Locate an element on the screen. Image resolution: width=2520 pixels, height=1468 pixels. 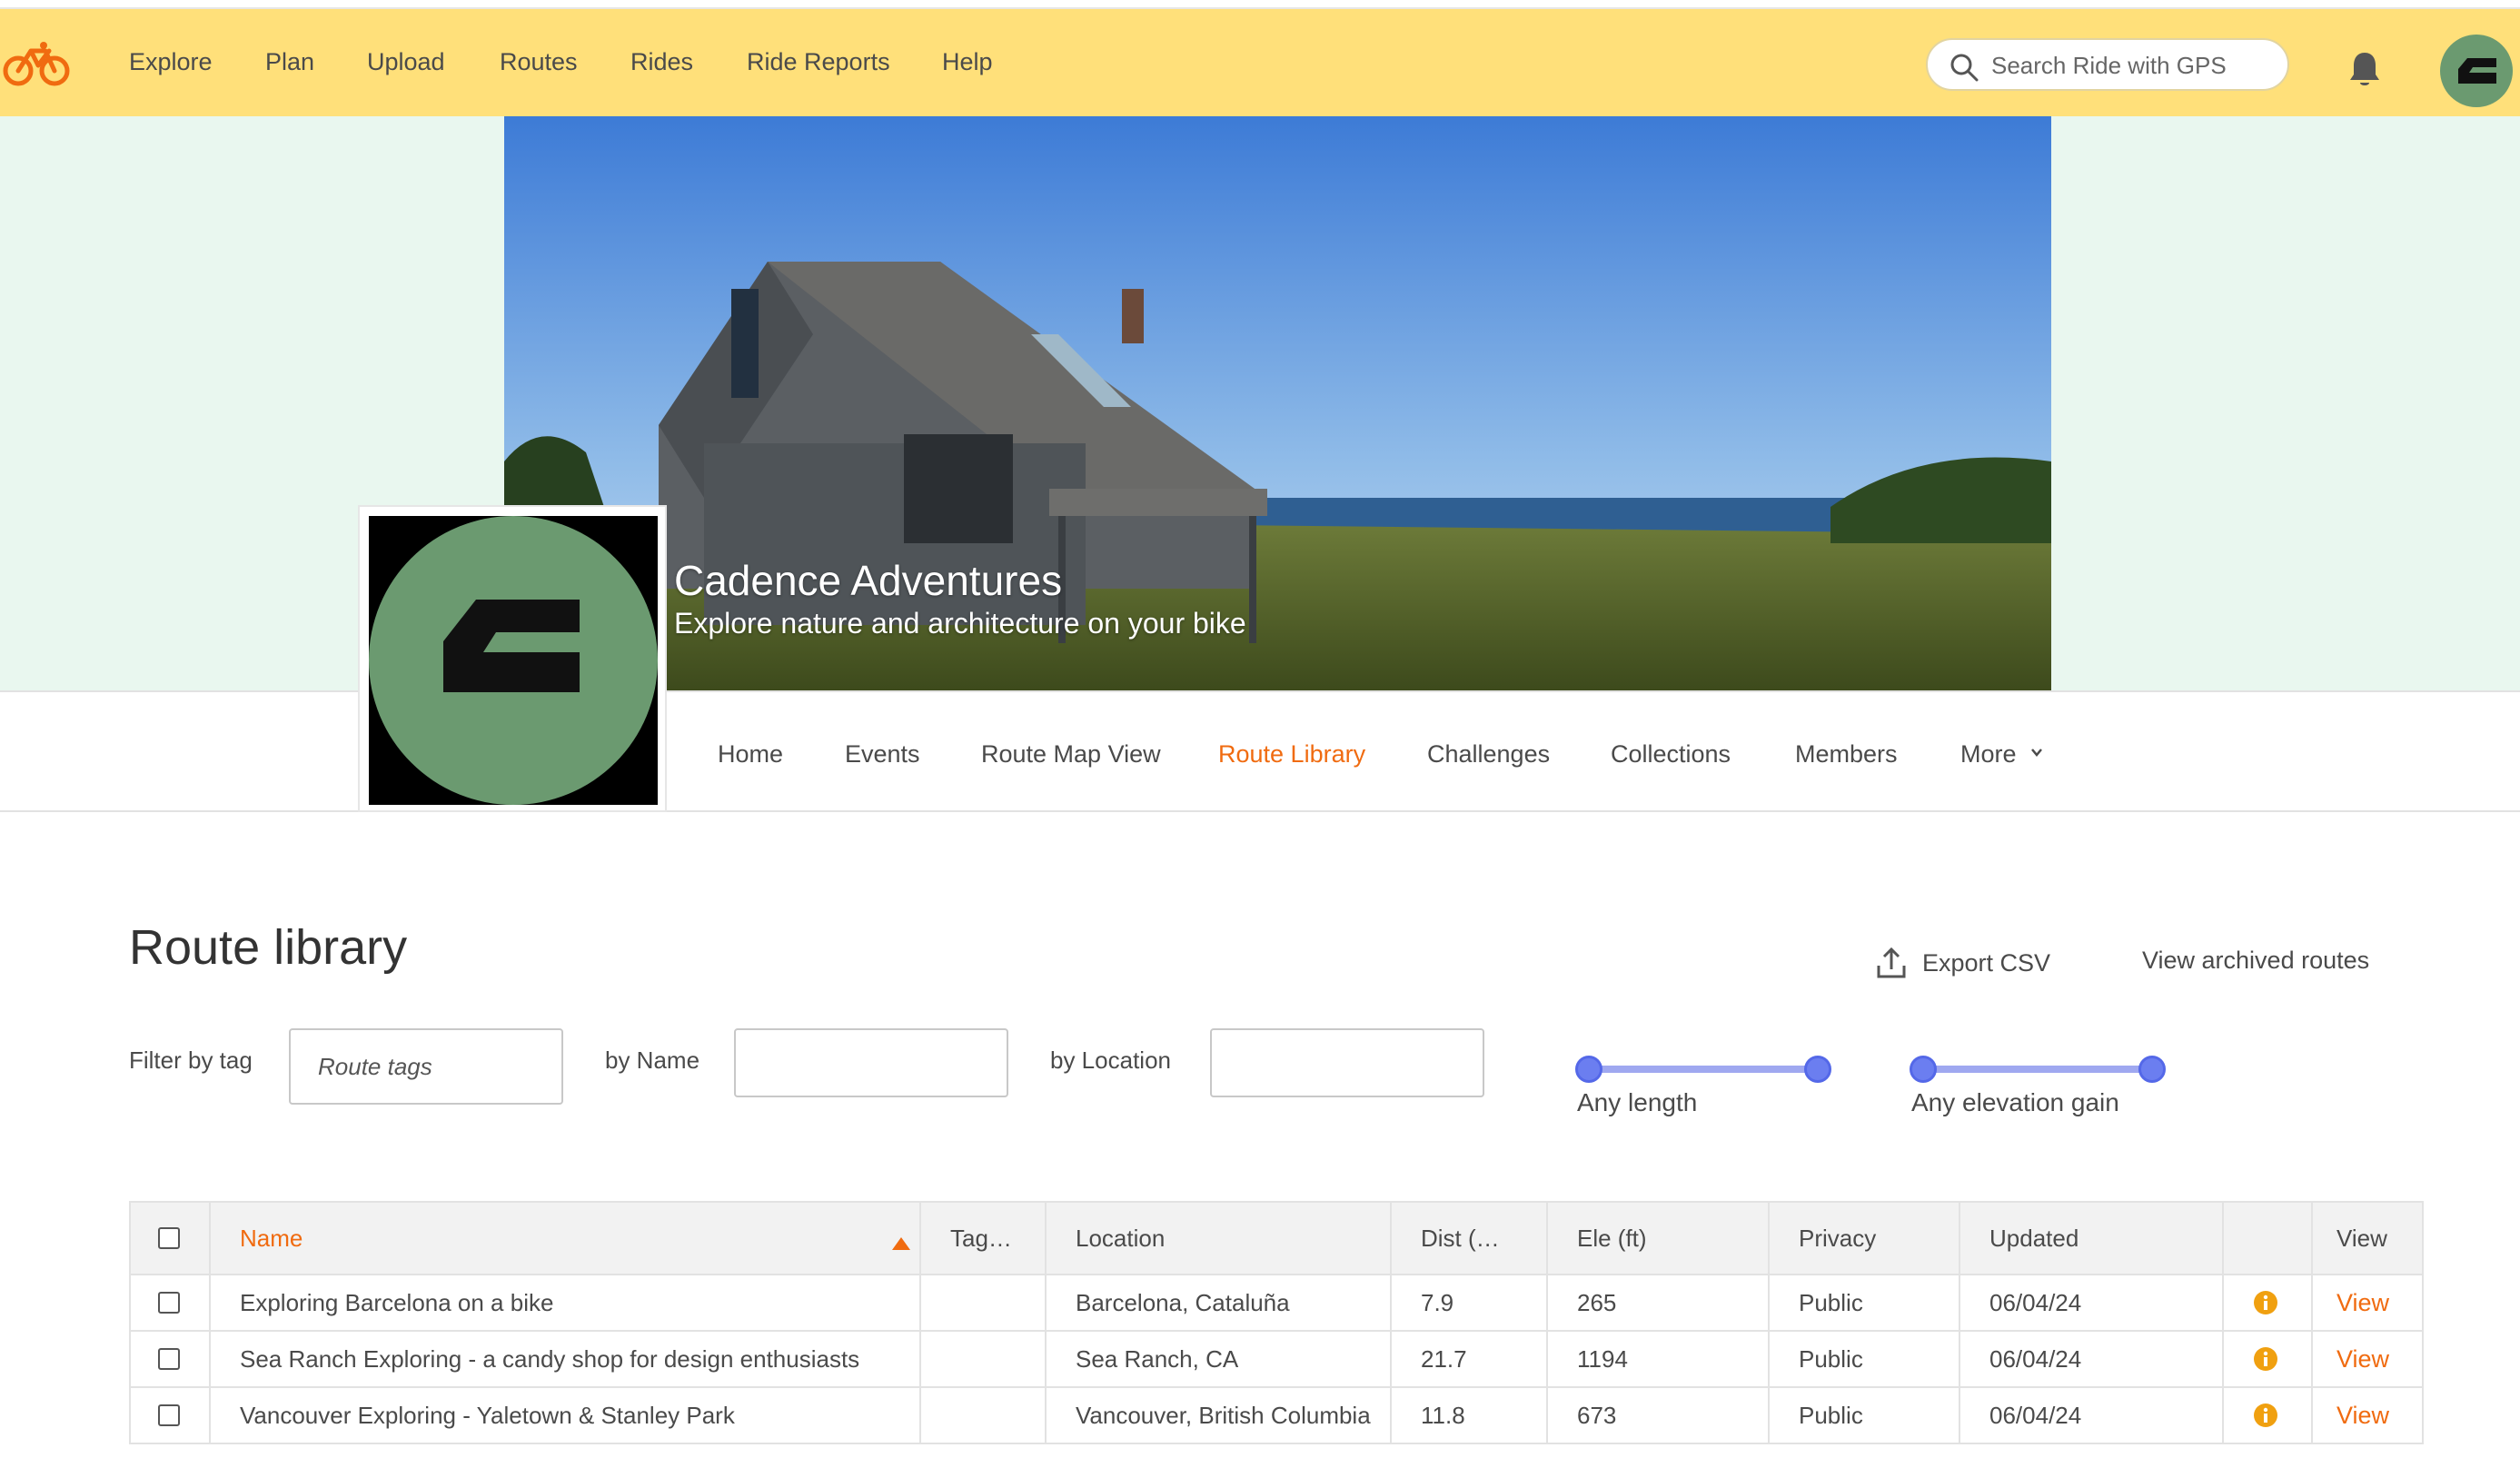
user-avatar-logo-icon is located at coordinates (2477, 71).